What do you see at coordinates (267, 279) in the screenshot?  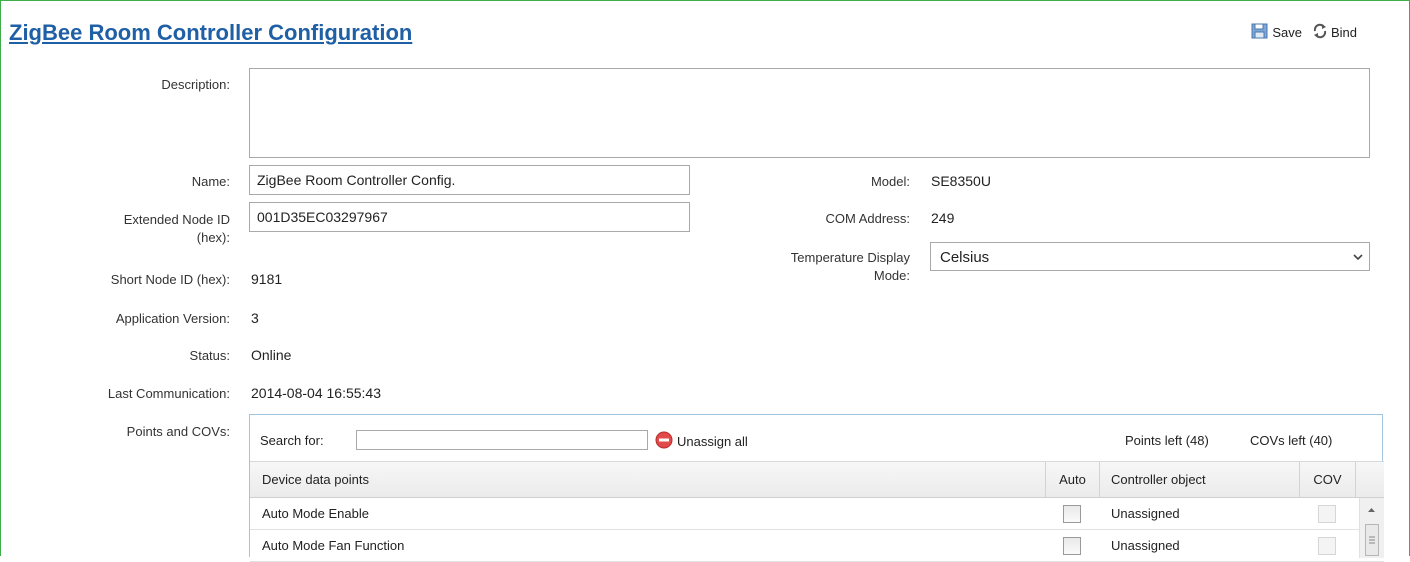 I see `short-node-id-value: 9181` at bounding box center [267, 279].